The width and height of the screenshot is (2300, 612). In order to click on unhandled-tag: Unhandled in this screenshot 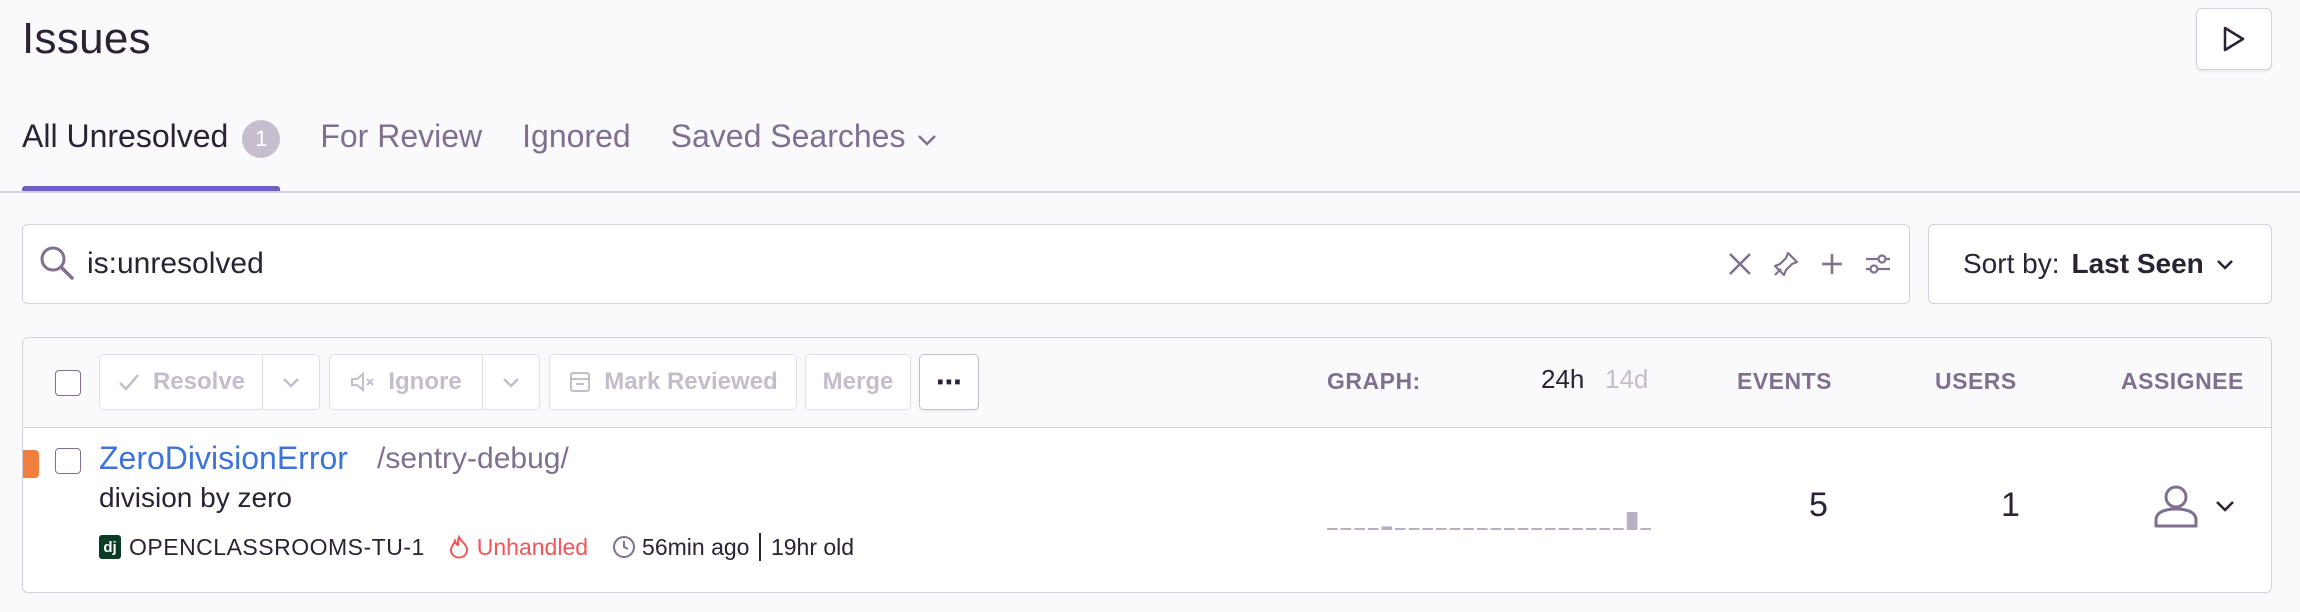, I will do `click(518, 547)`.